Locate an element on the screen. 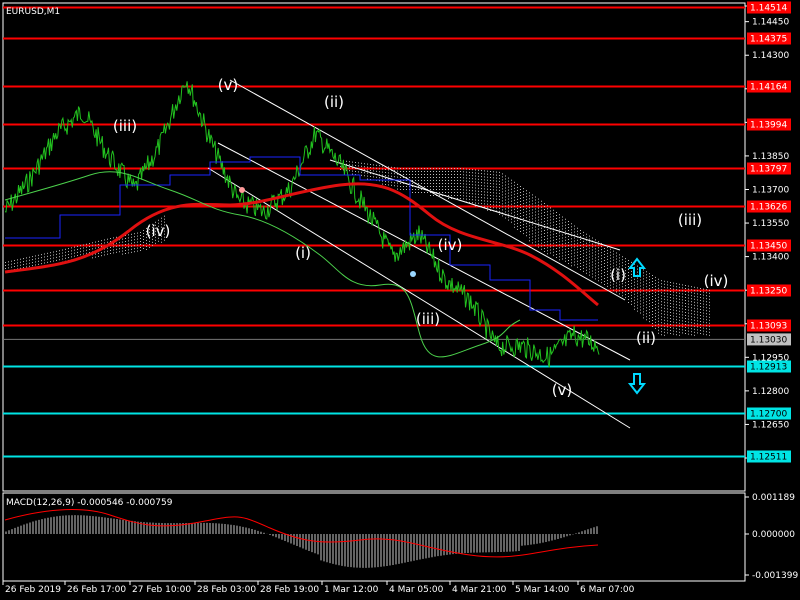 The image size is (800, 600). price-tick-label: 1.14450 is located at coordinates (770, 23).